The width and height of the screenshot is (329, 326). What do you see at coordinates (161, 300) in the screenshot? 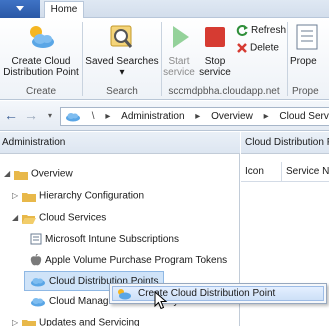
I see `mouse-pointer-icon` at bounding box center [161, 300].